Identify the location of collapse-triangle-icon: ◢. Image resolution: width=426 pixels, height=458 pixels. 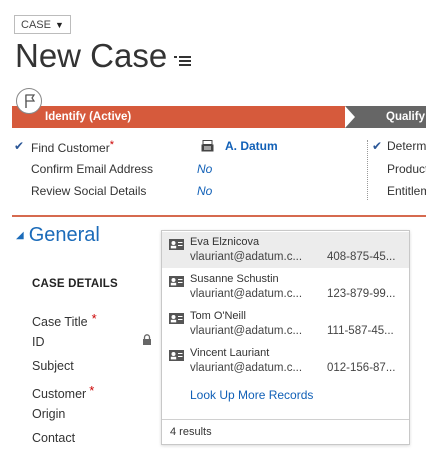
(20, 235).